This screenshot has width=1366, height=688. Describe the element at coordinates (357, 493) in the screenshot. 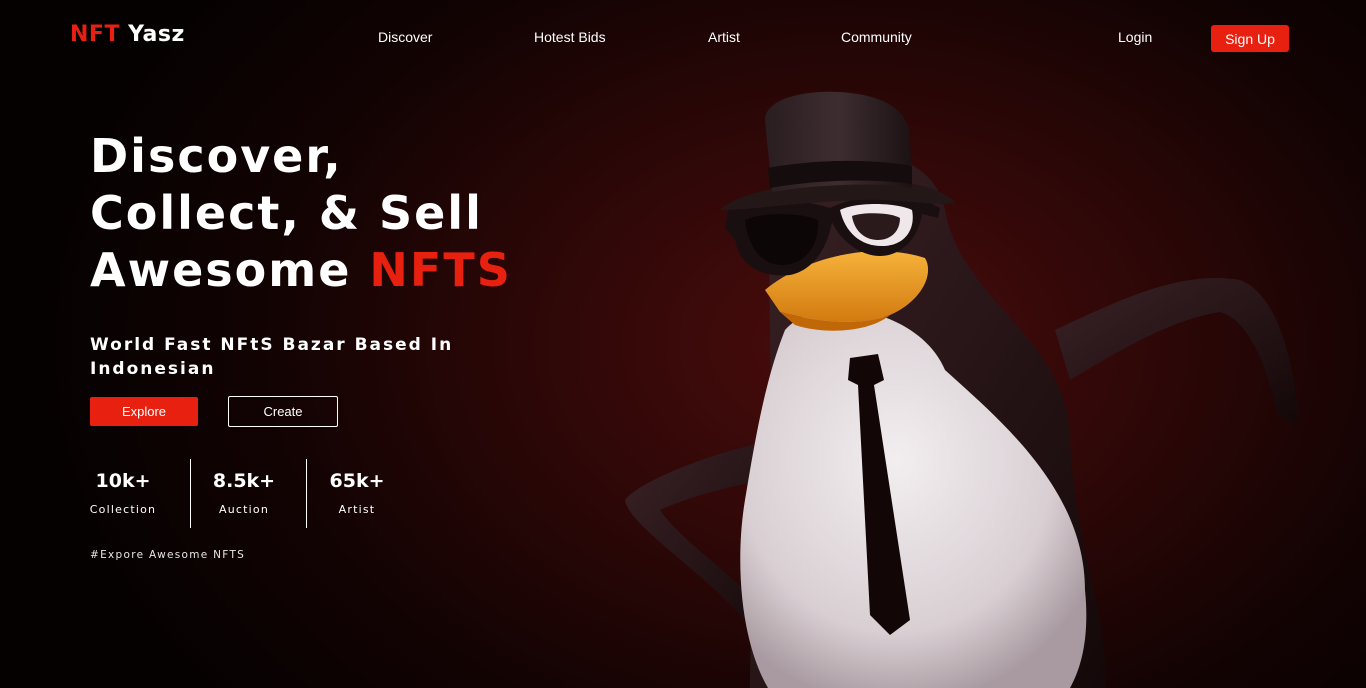

I see `stat-artist: 65k+ Artist` at that location.